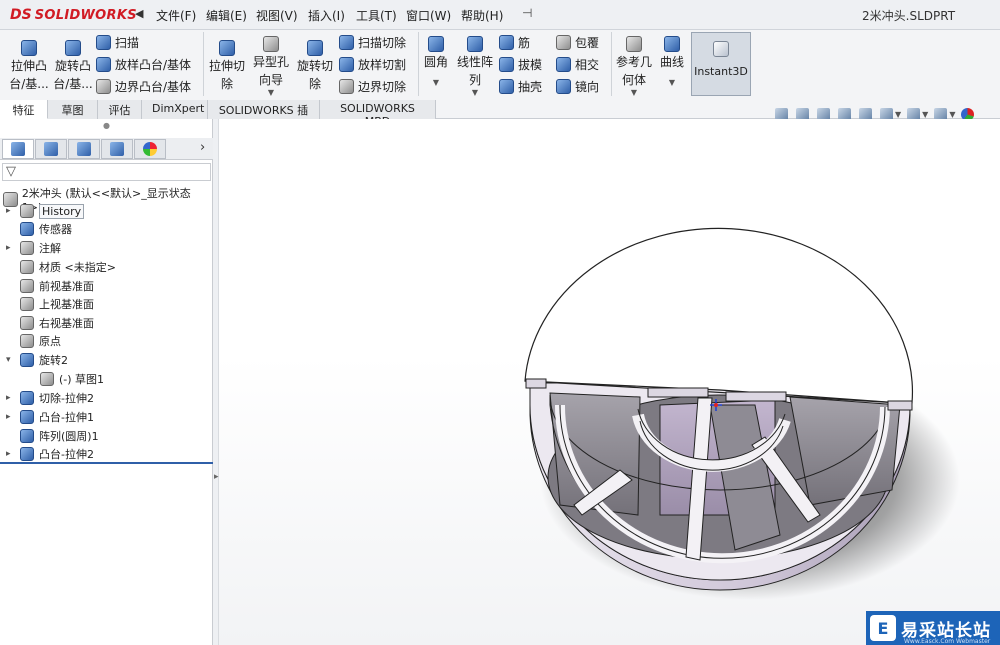  I want to click on loft-boss-label: 放样凸台/基体, so click(153, 64).